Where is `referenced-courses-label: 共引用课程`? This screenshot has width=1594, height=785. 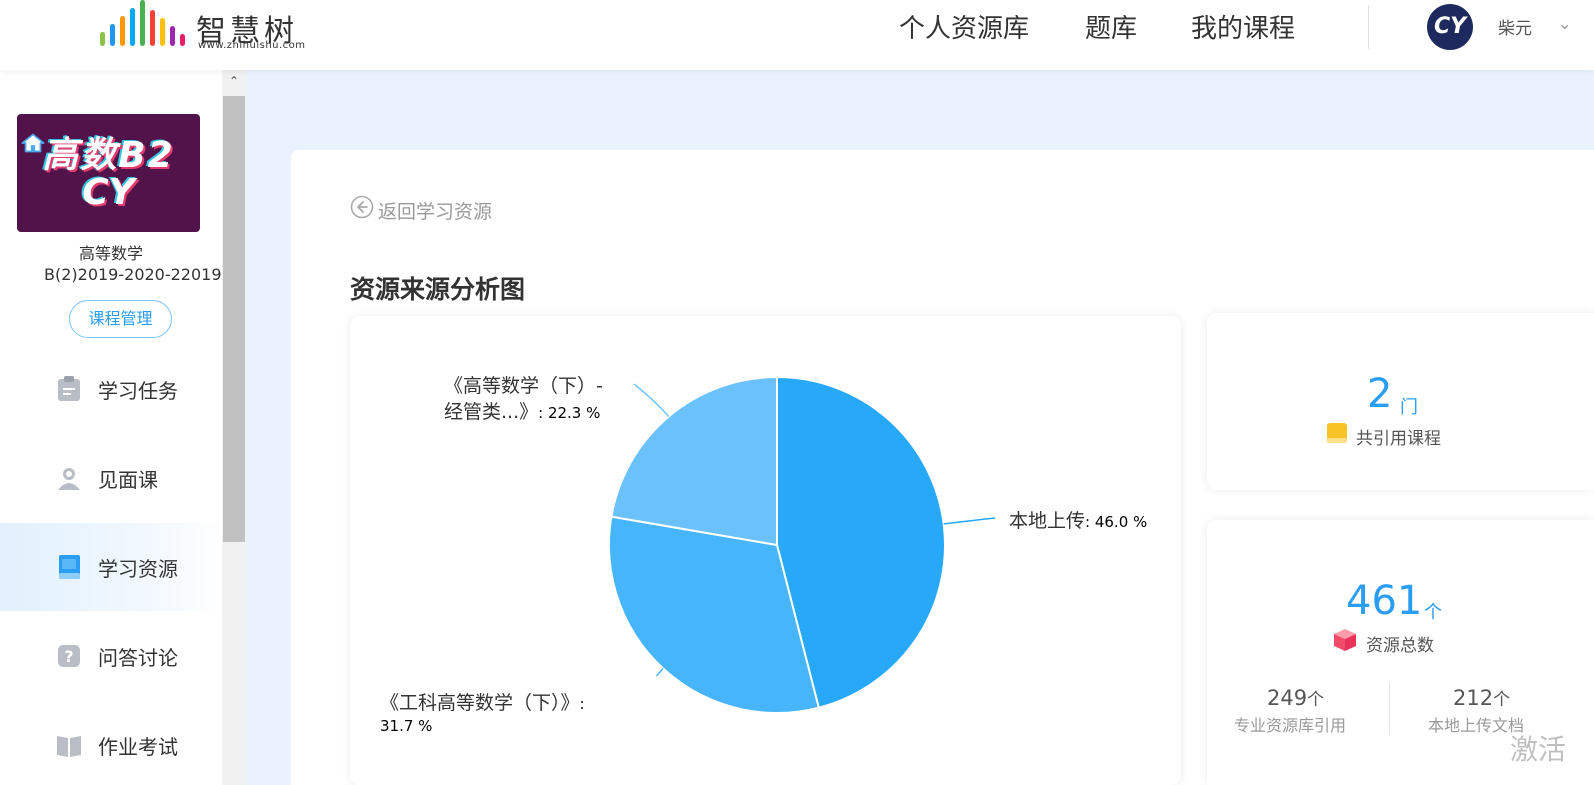
referenced-courses-label: 共引用课程 is located at coordinates (1398, 439).